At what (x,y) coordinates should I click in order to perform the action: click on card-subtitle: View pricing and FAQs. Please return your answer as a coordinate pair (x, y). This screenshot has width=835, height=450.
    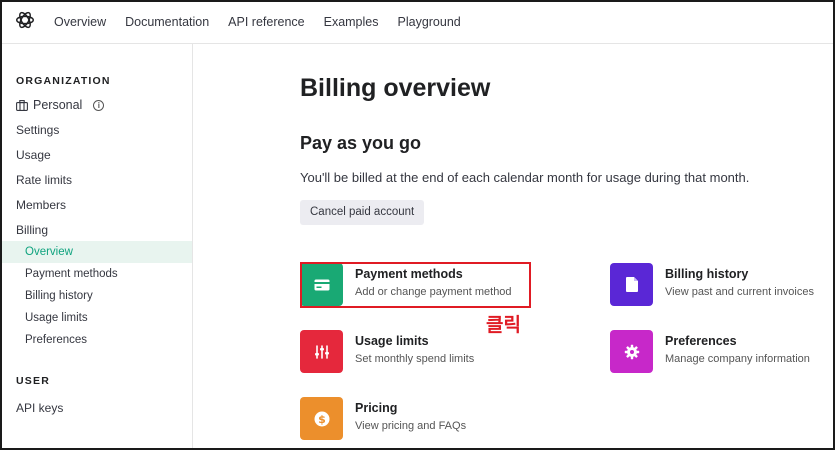
    Looking at the image, I should click on (411, 426).